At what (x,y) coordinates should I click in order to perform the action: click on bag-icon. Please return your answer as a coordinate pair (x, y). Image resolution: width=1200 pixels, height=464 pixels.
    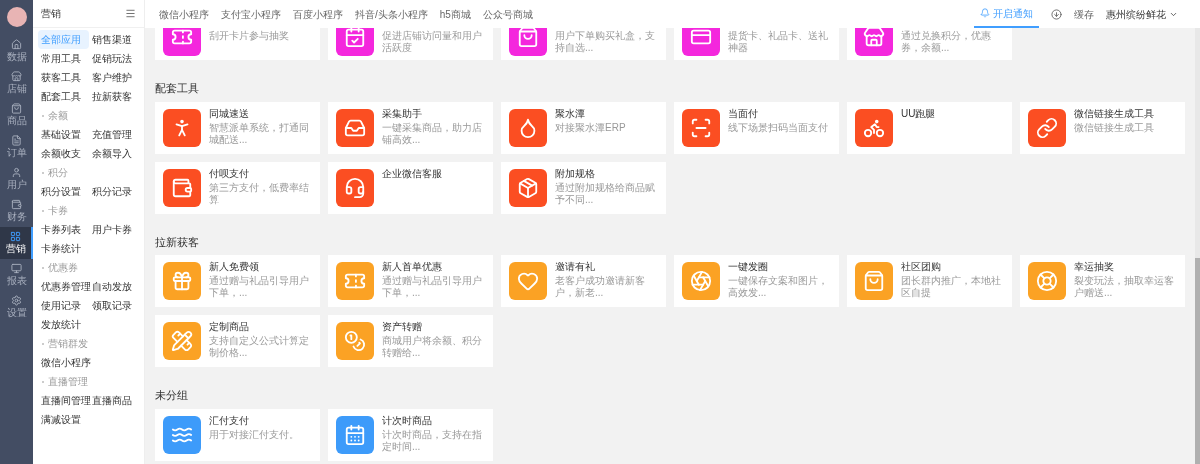
    Looking at the image, I should click on (16, 108).